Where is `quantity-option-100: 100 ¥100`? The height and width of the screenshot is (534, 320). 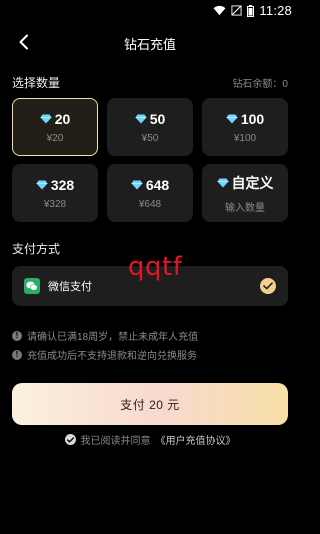
quantity-option-100: 100 ¥100 is located at coordinates (245, 127).